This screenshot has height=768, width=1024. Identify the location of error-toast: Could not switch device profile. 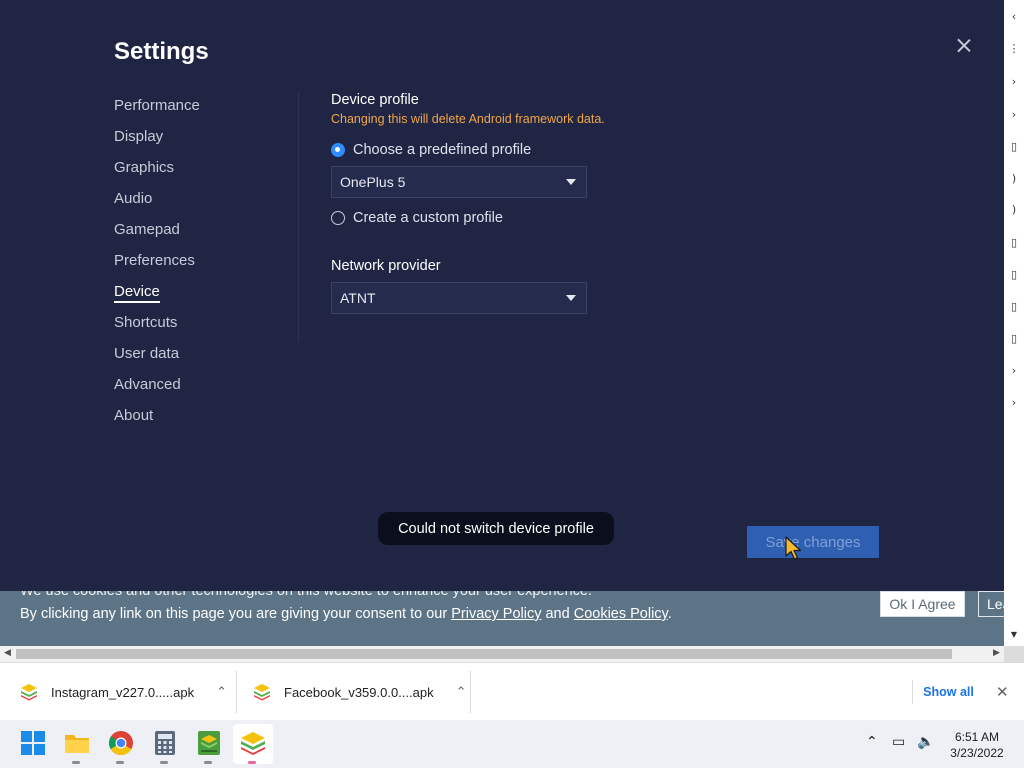
(496, 528).